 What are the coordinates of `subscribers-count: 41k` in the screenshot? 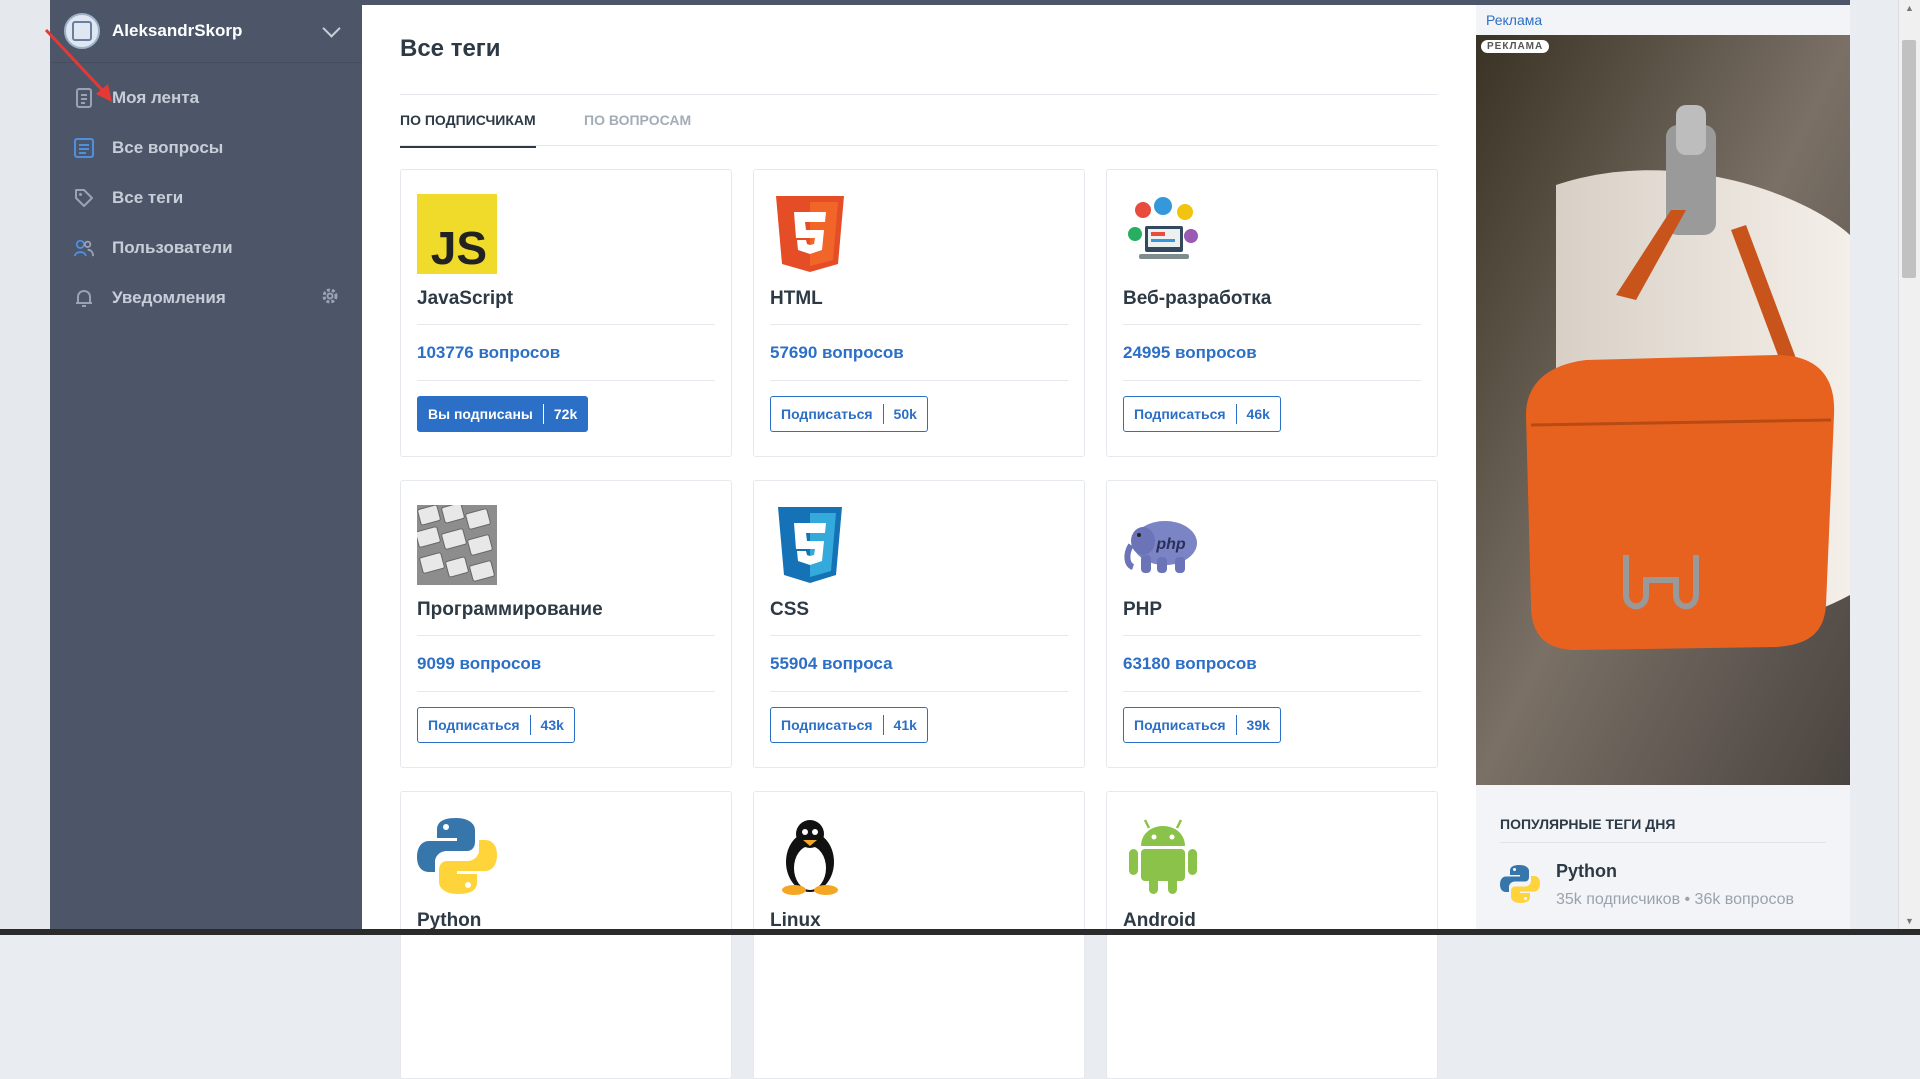 It's located at (905, 725).